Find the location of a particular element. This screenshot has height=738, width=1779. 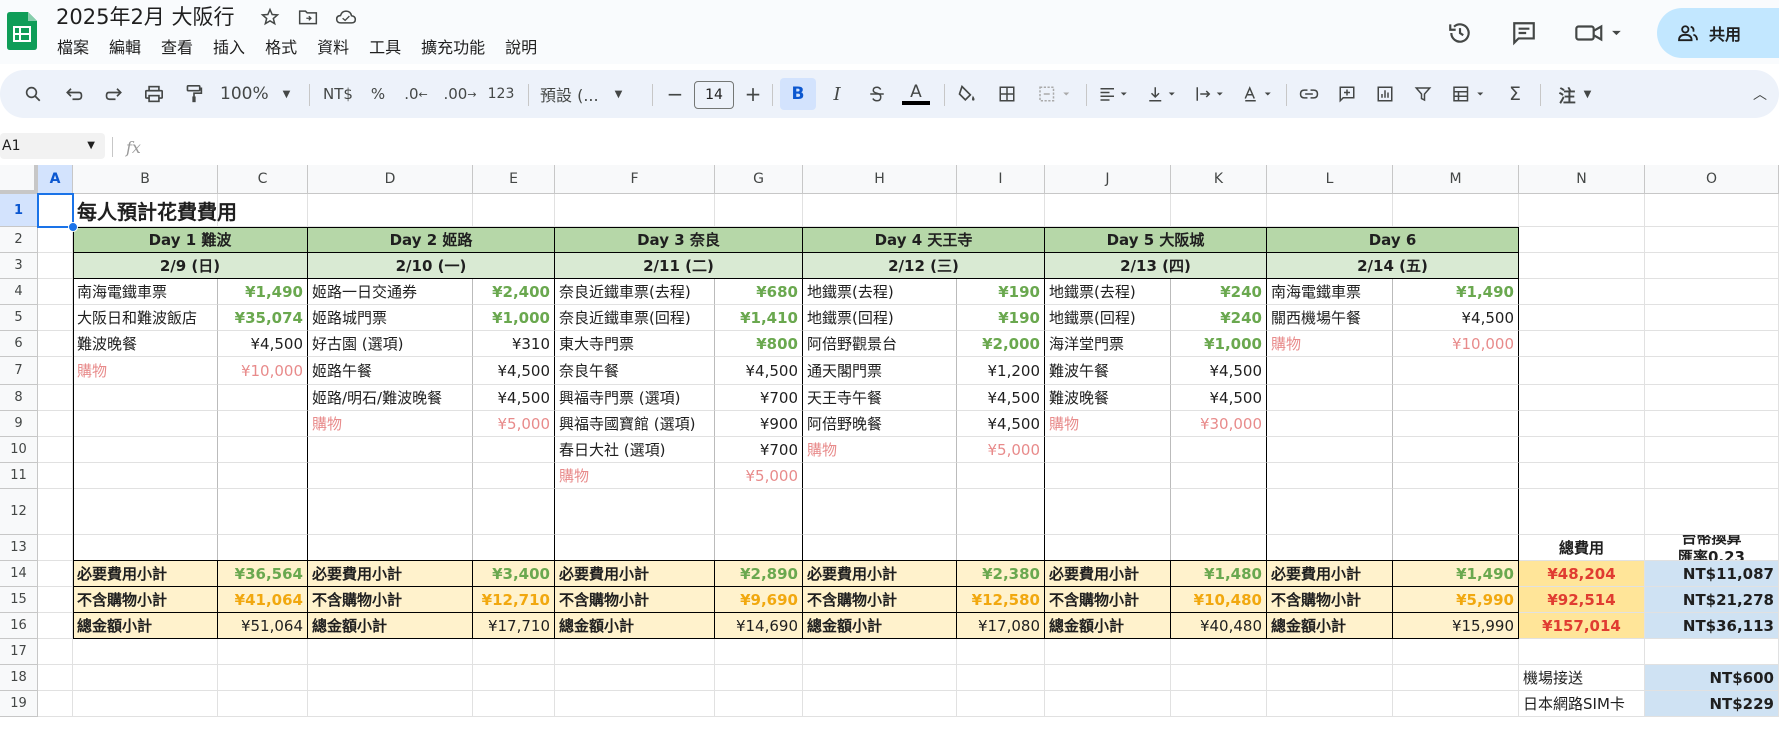

row-header-4: 4 is located at coordinates (19, 292).